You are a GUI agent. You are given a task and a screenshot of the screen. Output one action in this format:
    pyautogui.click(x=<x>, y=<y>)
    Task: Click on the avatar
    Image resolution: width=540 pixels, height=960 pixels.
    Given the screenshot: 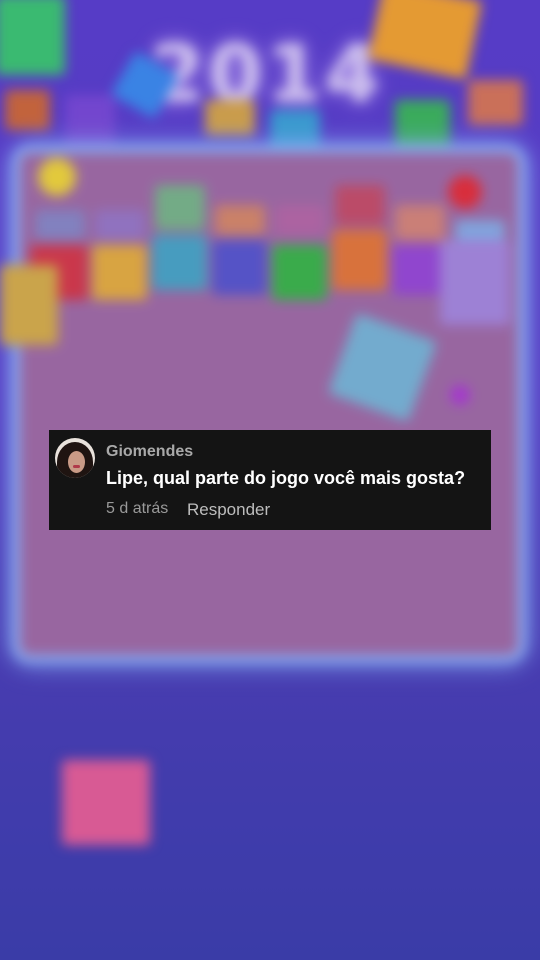 What is the action you would take?
    pyautogui.click(x=75, y=458)
    